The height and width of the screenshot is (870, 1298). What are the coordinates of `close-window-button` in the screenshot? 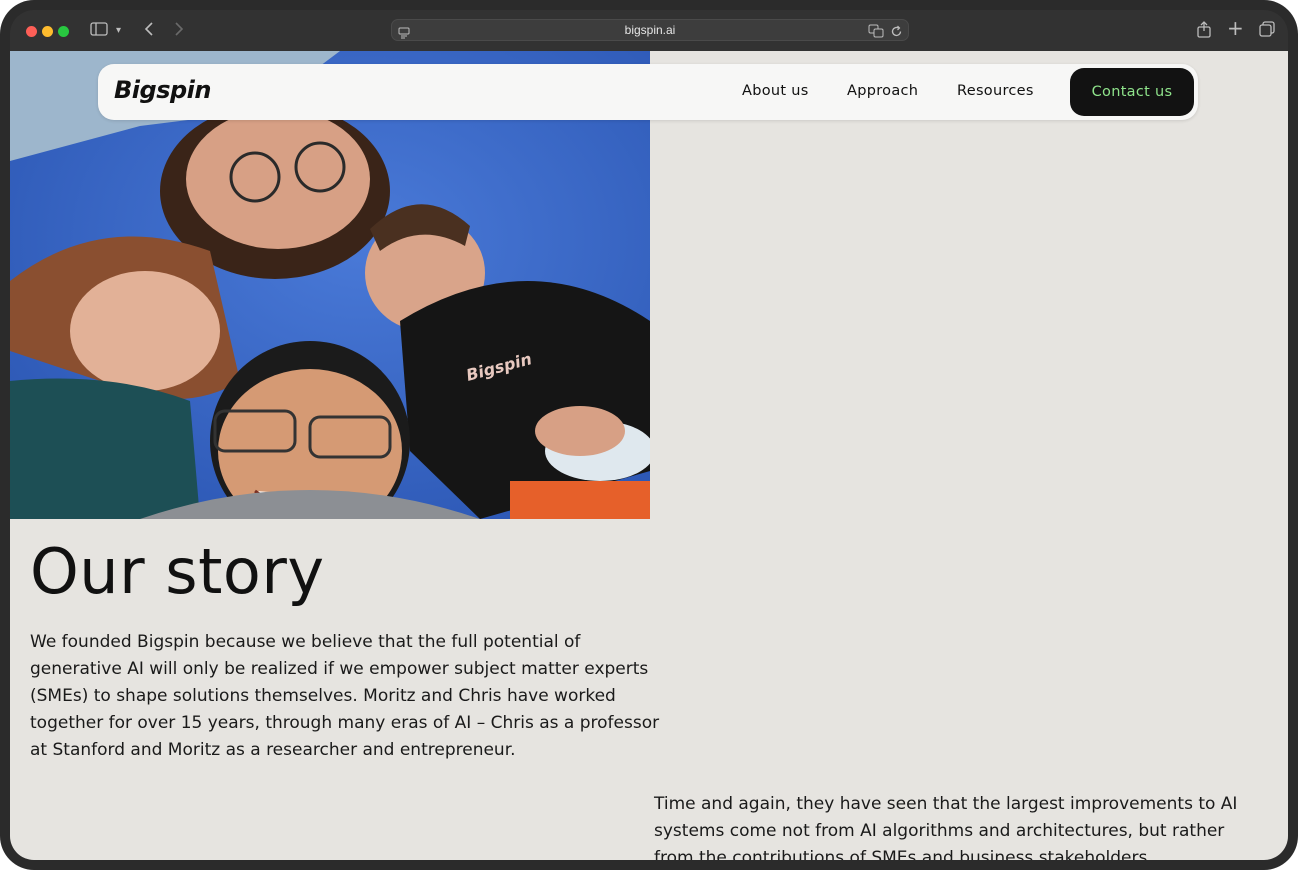 It's located at (31, 31).